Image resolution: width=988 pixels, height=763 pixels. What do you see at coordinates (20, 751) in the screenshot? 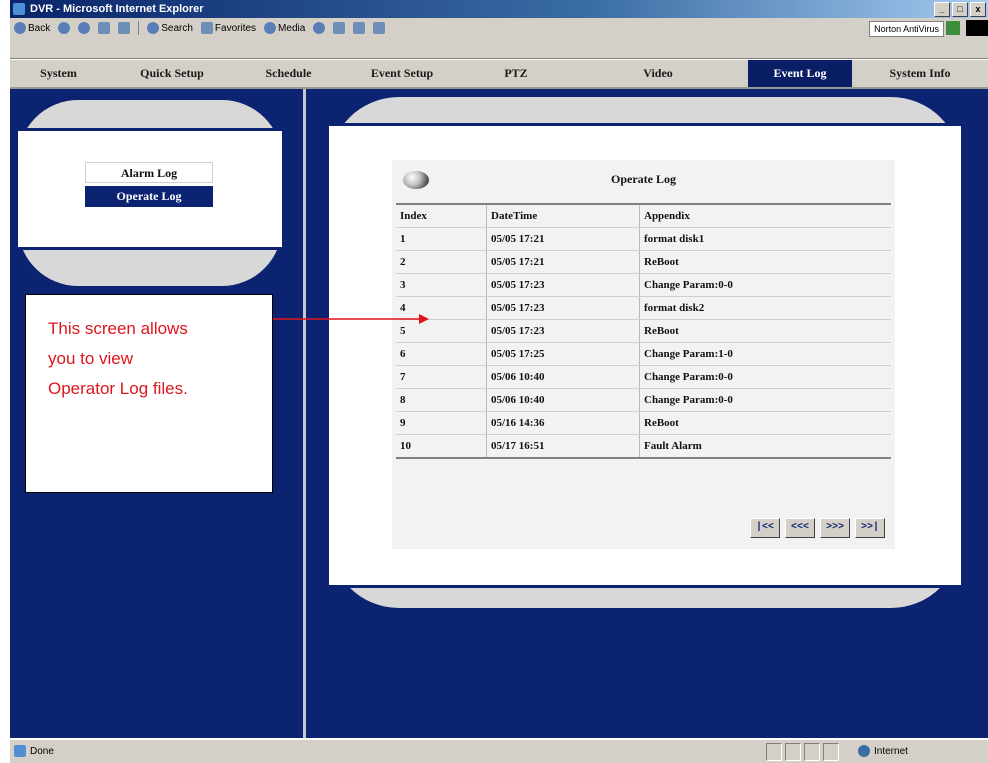
I see `page-icon` at bounding box center [20, 751].